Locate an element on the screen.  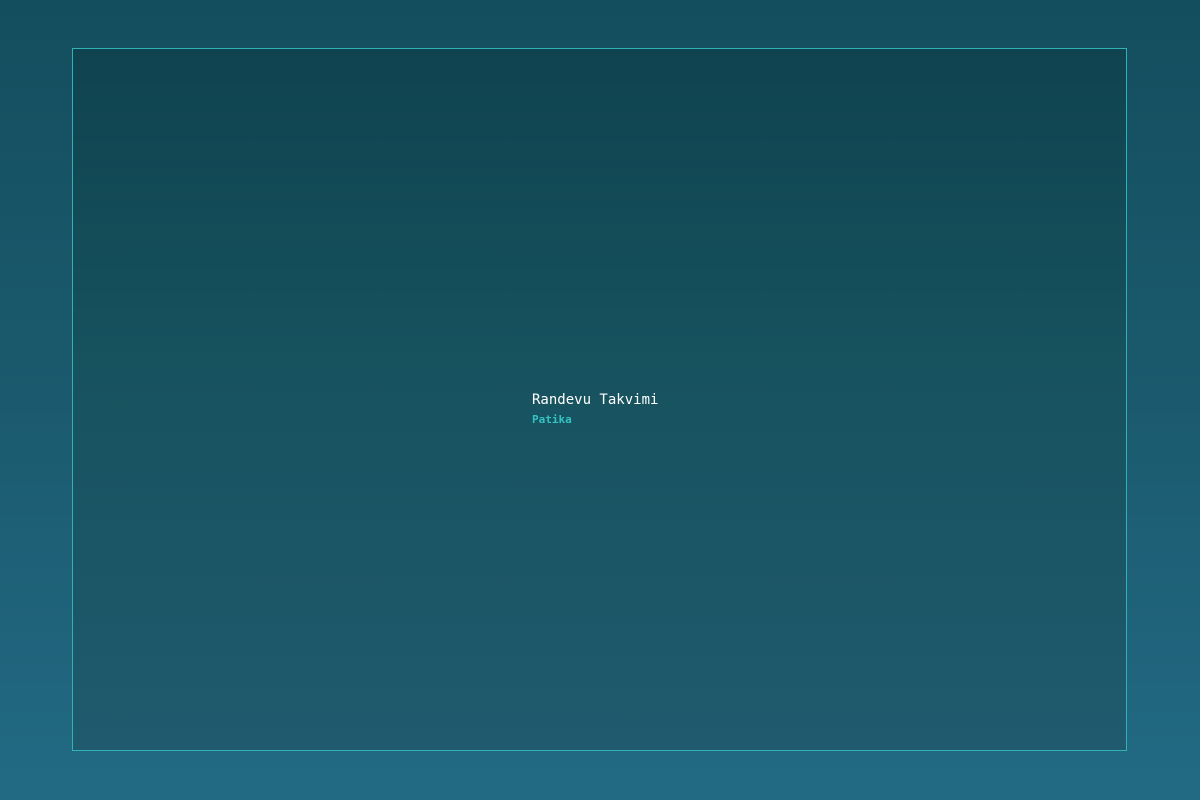
app-subtitle: Patika is located at coordinates (552, 419).